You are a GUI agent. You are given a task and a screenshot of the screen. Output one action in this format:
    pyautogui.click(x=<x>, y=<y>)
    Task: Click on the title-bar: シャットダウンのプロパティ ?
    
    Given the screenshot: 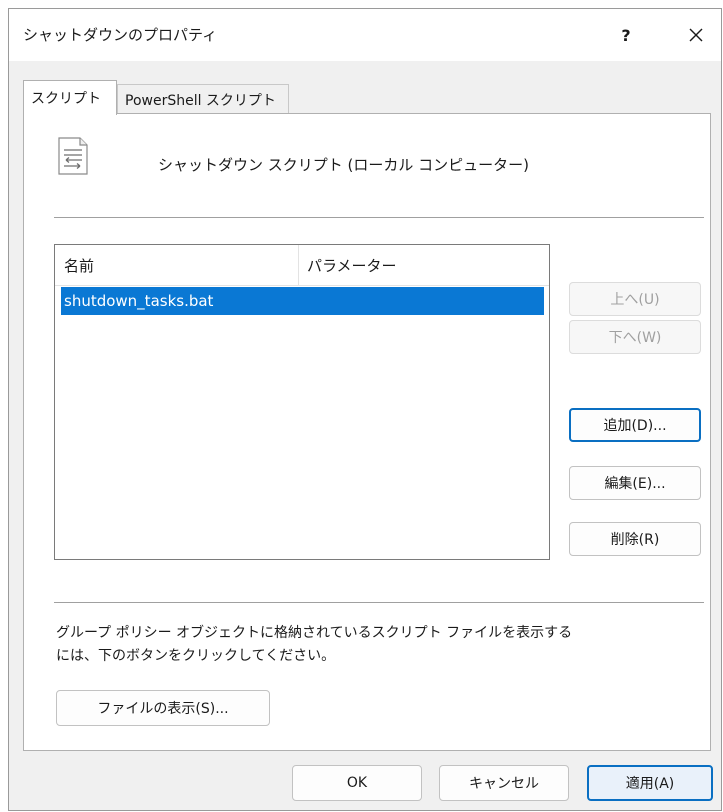 What is the action you would take?
    pyautogui.click(x=365, y=35)
    